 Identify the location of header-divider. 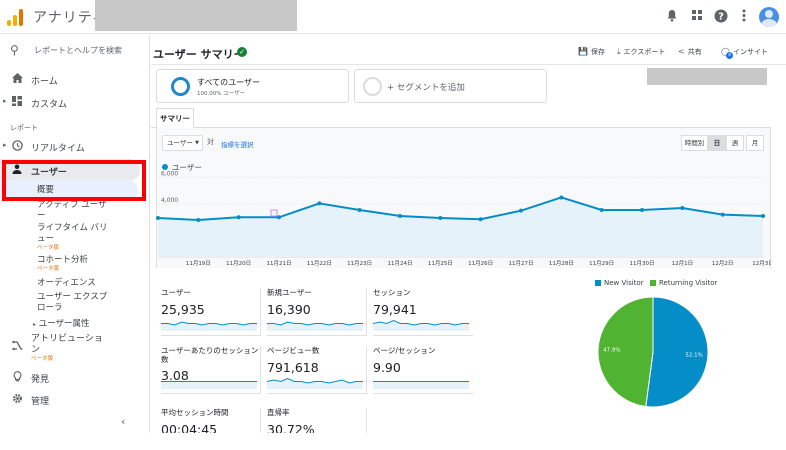
(468, 64).